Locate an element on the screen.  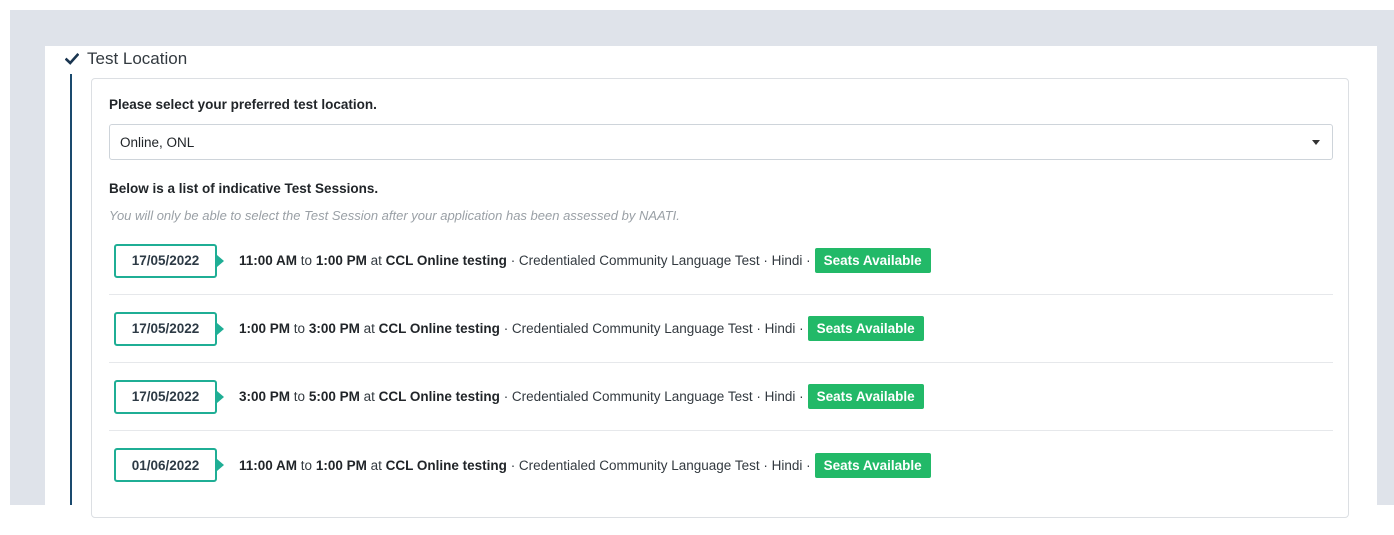
caret-down-icon is located at coordinates (1316, 142).